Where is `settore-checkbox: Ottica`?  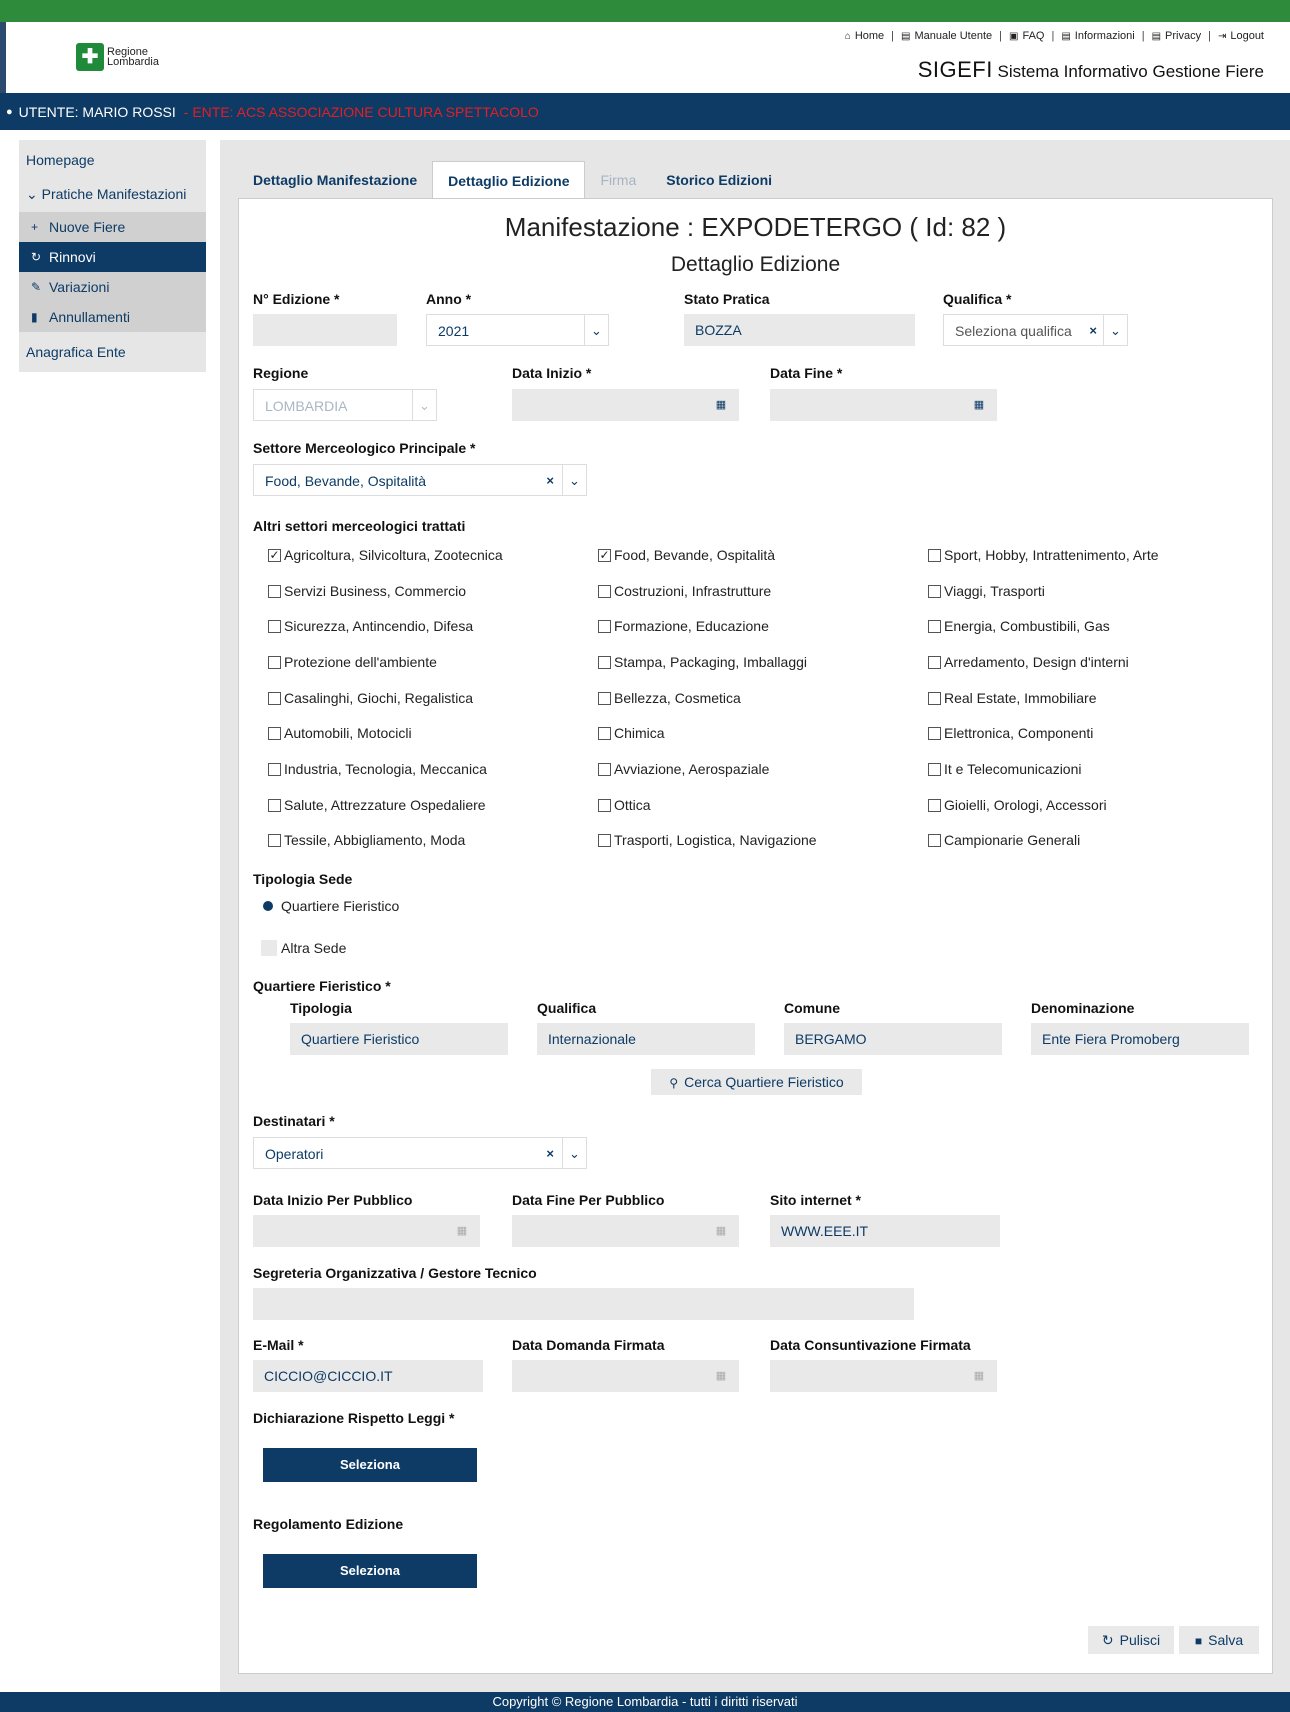
settore-checkbox: Ottica is located at coordinates (624, 805).